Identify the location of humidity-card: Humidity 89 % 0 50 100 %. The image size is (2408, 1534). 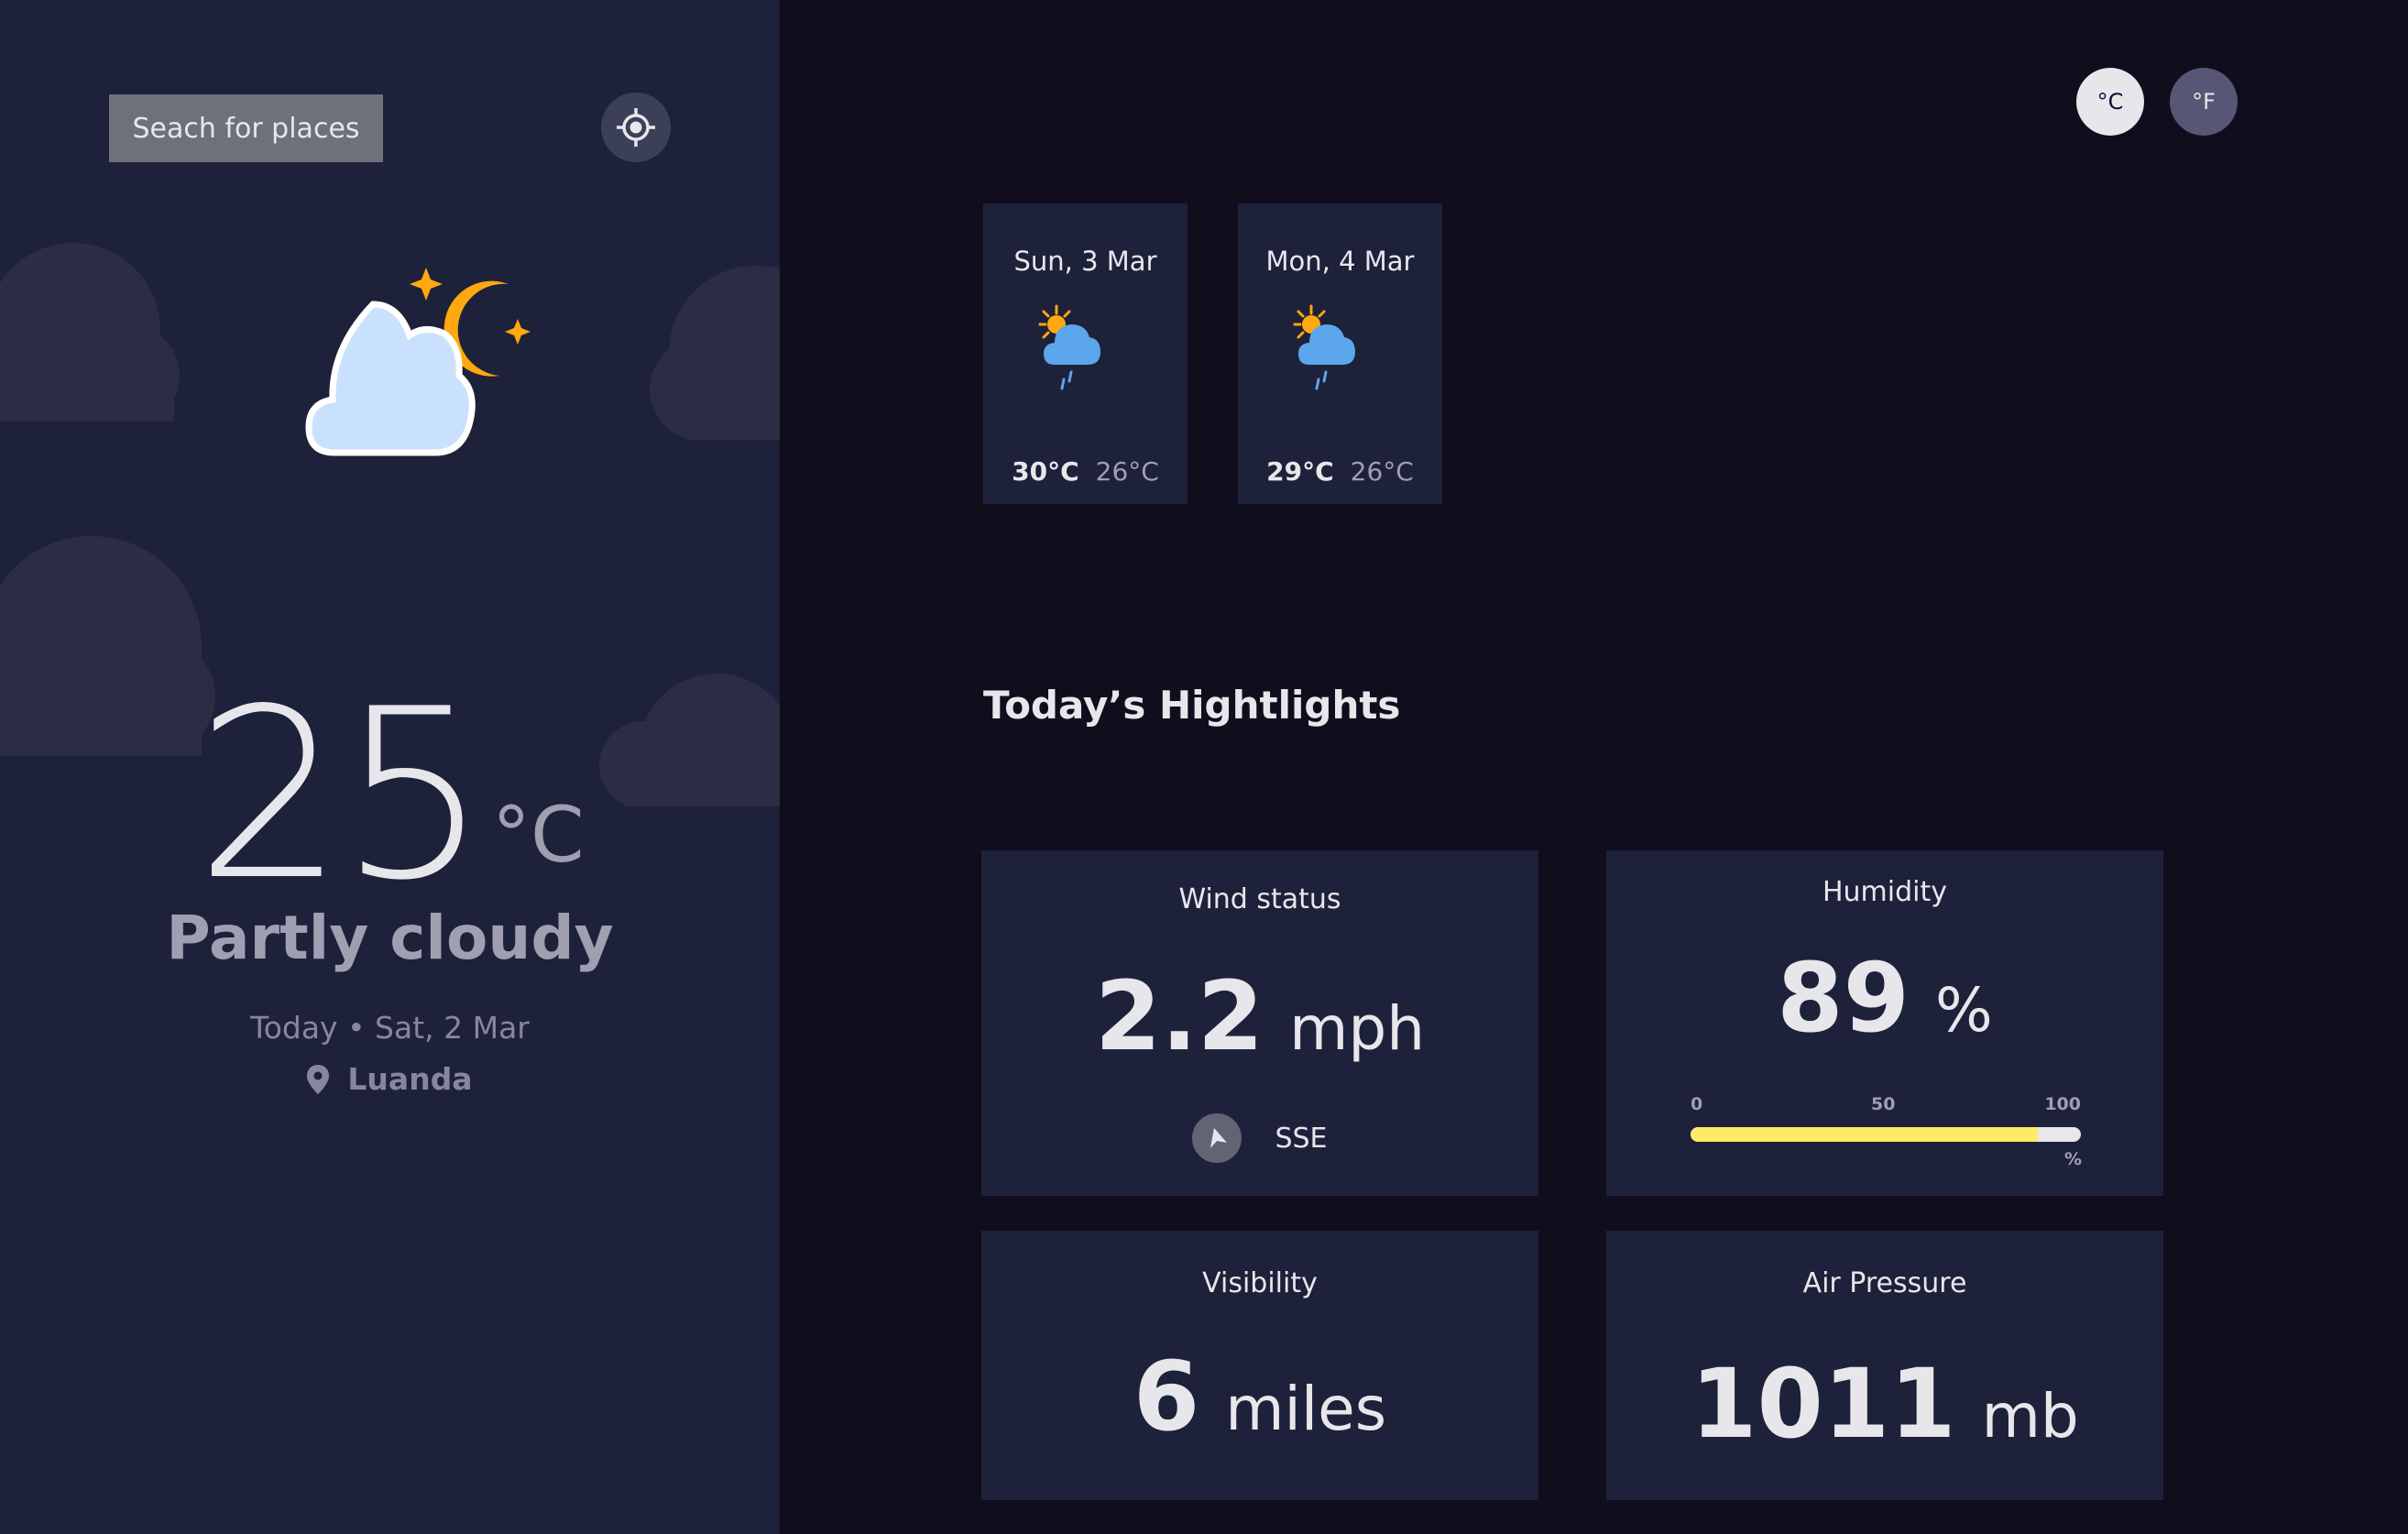
(1884, 1023).